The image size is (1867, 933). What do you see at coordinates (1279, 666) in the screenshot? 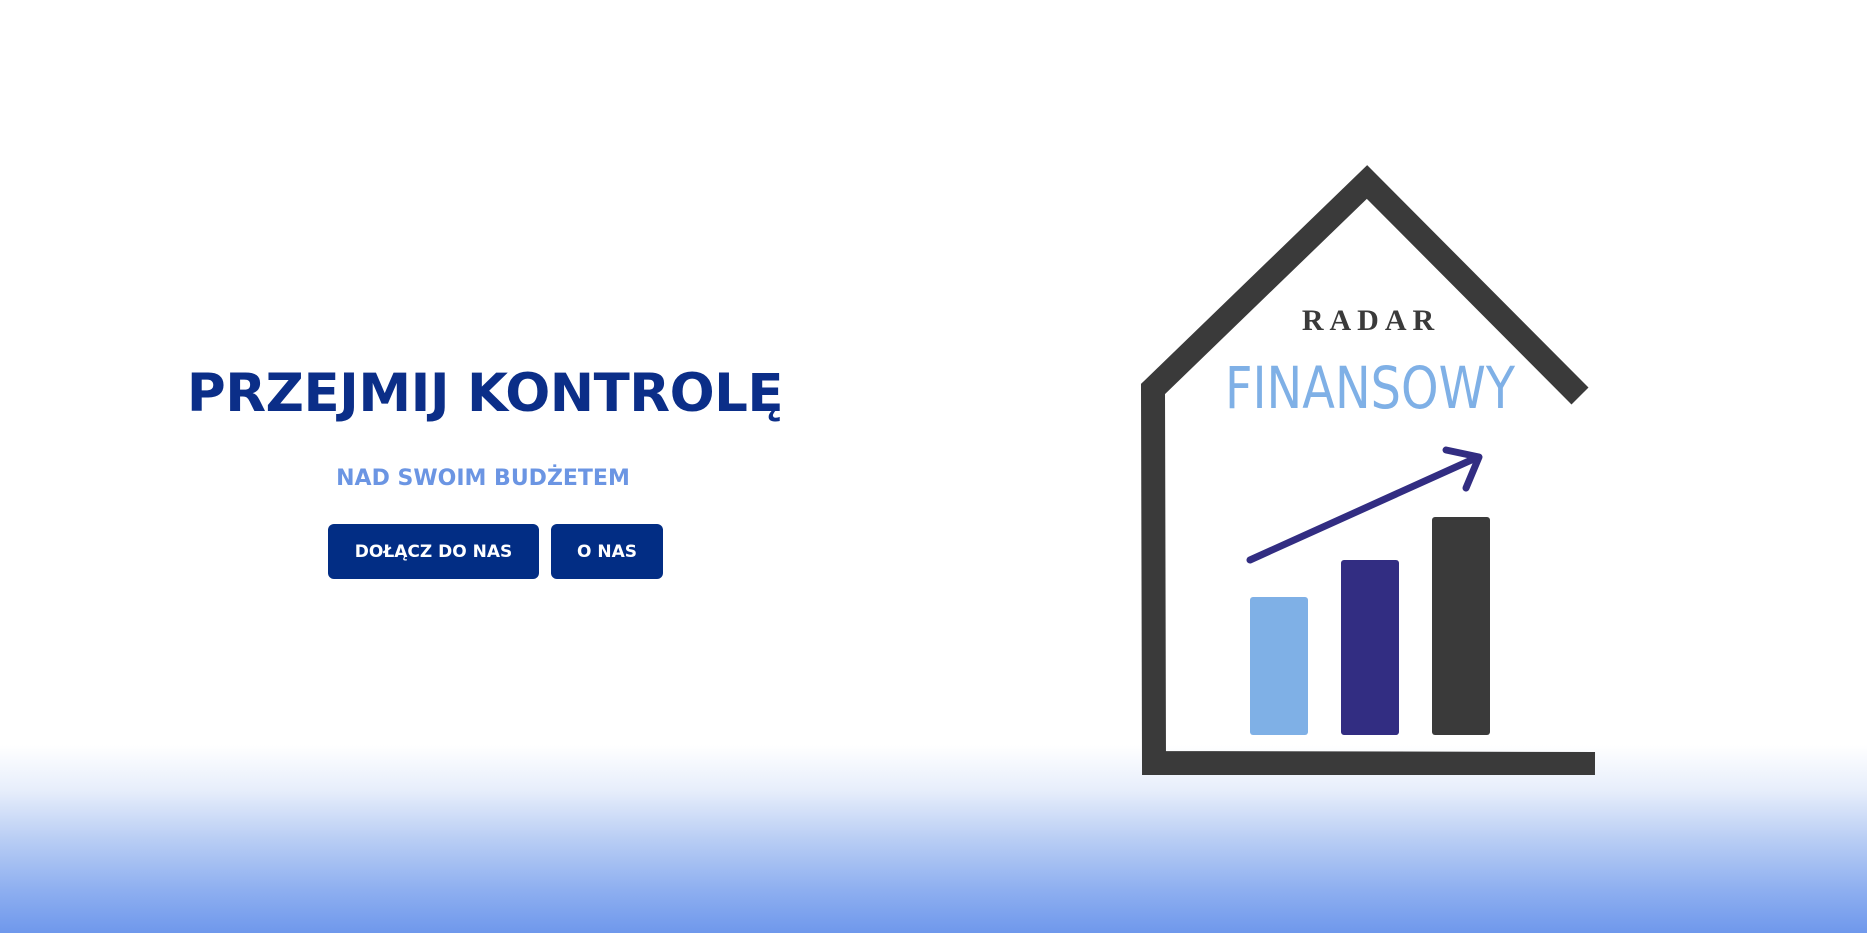
I see `logo-bar-small` at bounding box center [1279, 666].